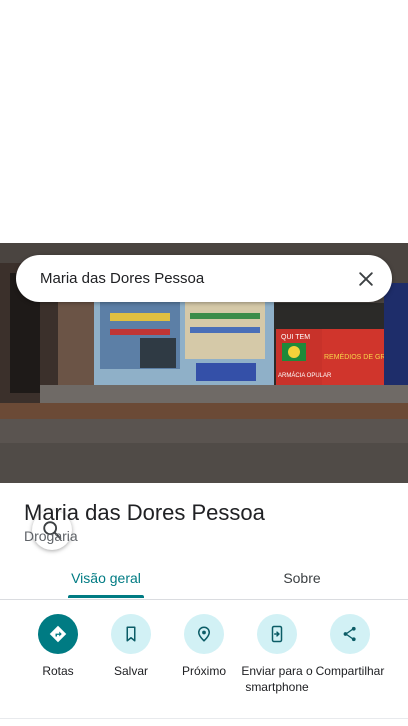  Describe the element at coordinates (51, 536) in the screenshot. I see `place-category: Drogaria` at that location.